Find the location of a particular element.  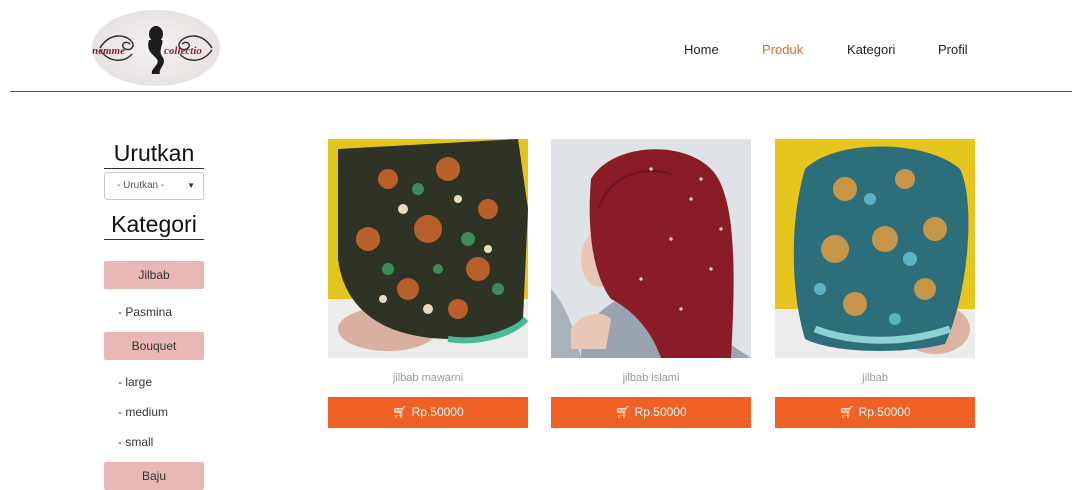

product-card: jilbab 🛒︎ Rp.50000 is located at coordinates (875, 283).